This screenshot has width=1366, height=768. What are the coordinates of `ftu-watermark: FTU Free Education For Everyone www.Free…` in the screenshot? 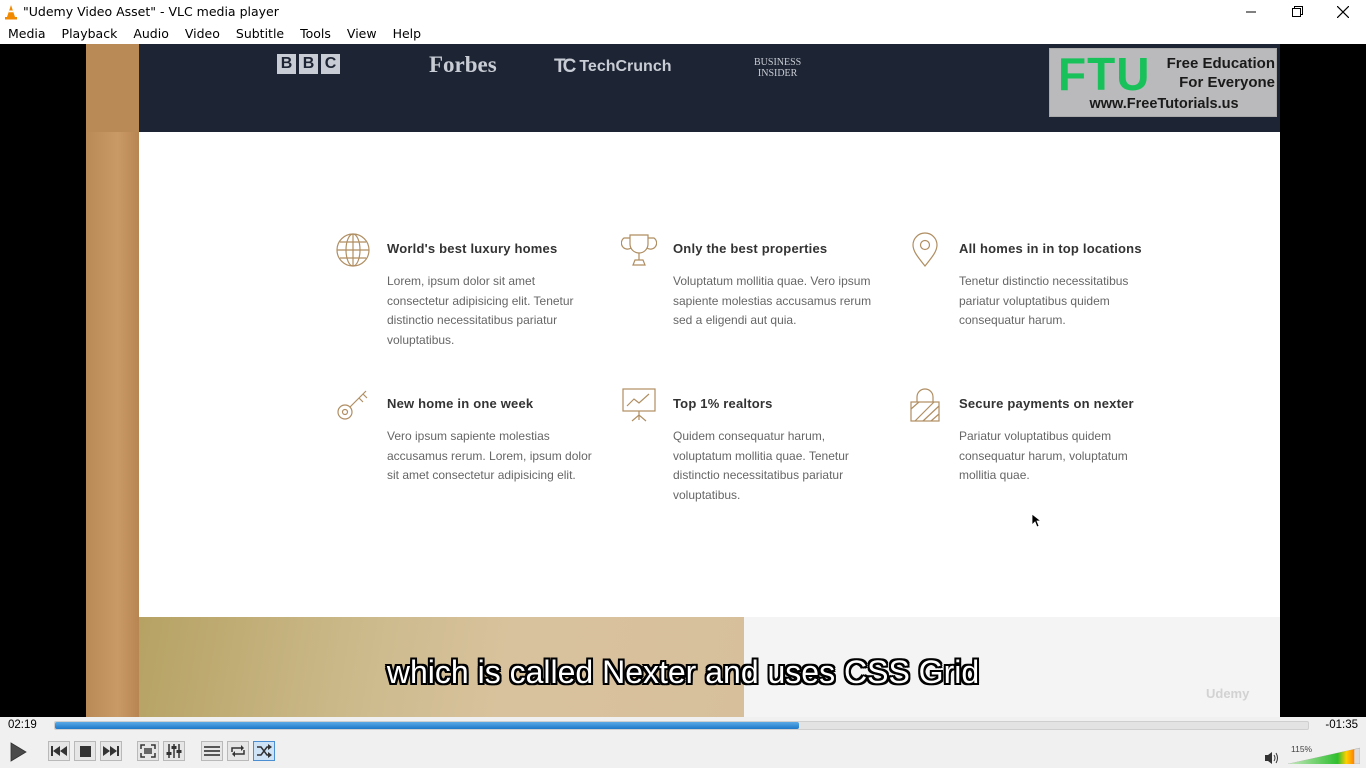 It's located at (1163, 82).